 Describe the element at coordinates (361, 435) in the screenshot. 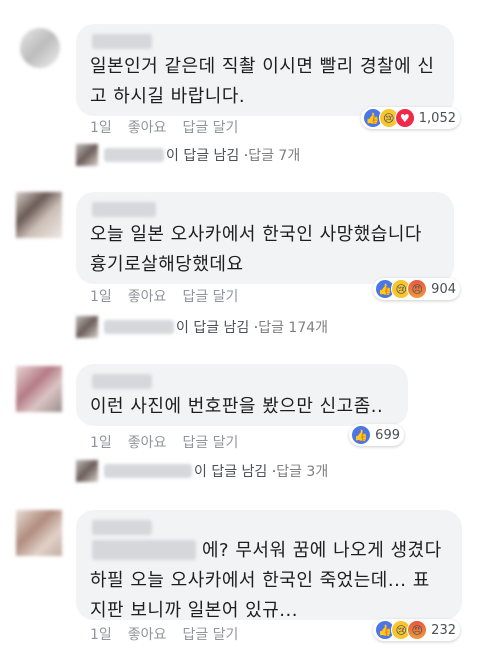

I see `like-icon: 👍` at that location.